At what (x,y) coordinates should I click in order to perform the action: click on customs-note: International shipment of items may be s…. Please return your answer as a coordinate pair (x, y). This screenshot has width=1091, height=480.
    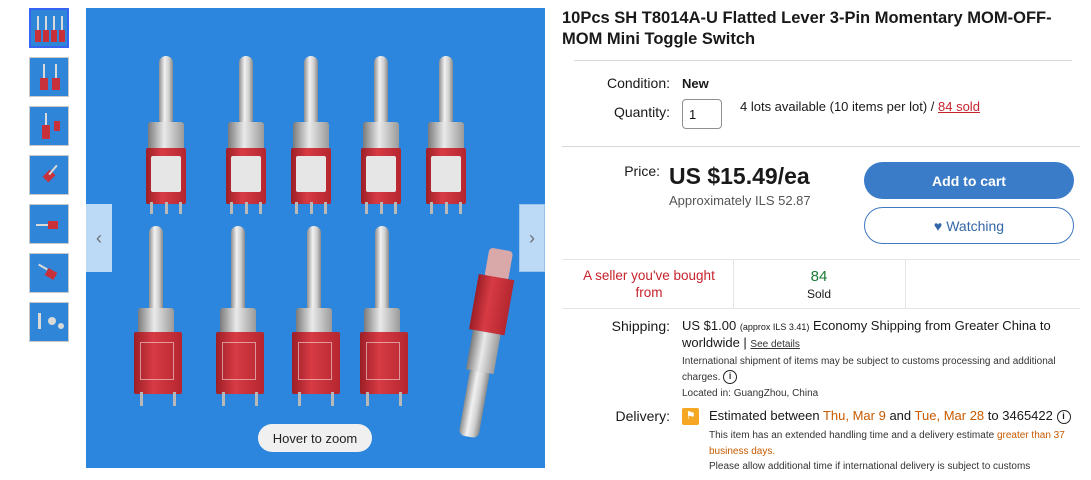
    Looking at the image, I should click on (879, 370).